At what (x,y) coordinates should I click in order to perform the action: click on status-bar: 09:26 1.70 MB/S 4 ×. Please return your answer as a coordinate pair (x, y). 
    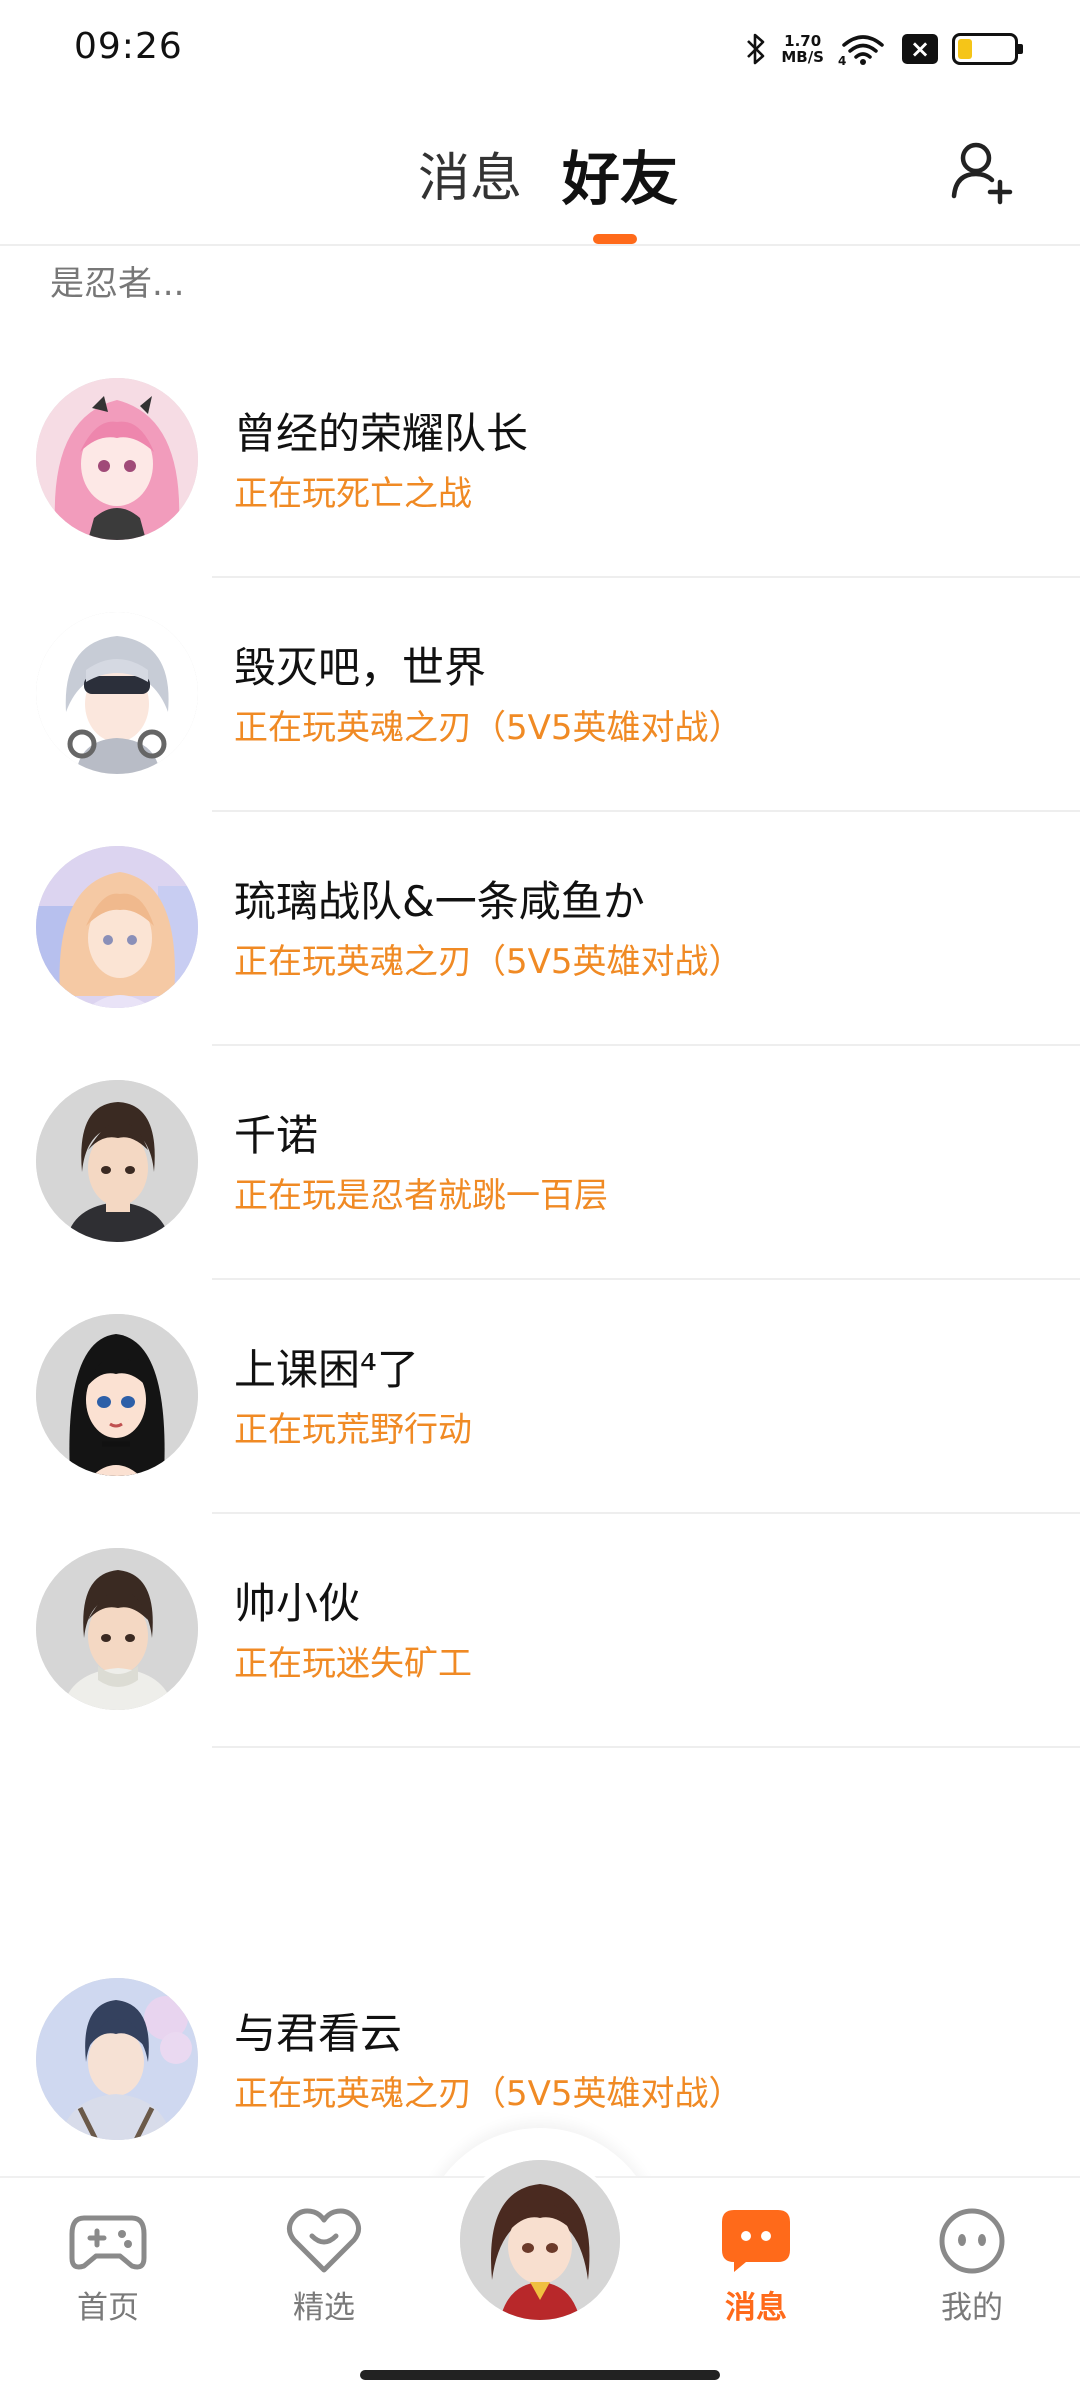
    Looking at the image, I should click on (540, 48).